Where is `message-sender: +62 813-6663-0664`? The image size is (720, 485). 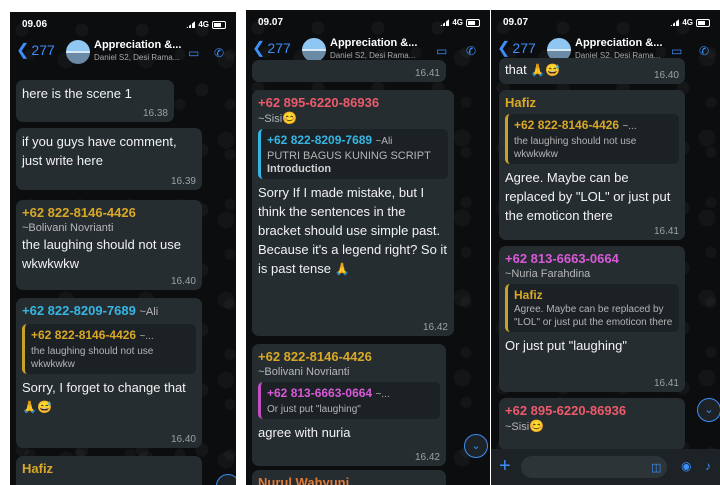
message-sender: +62 813-6663-0664 is located at coordinates (592, 258).